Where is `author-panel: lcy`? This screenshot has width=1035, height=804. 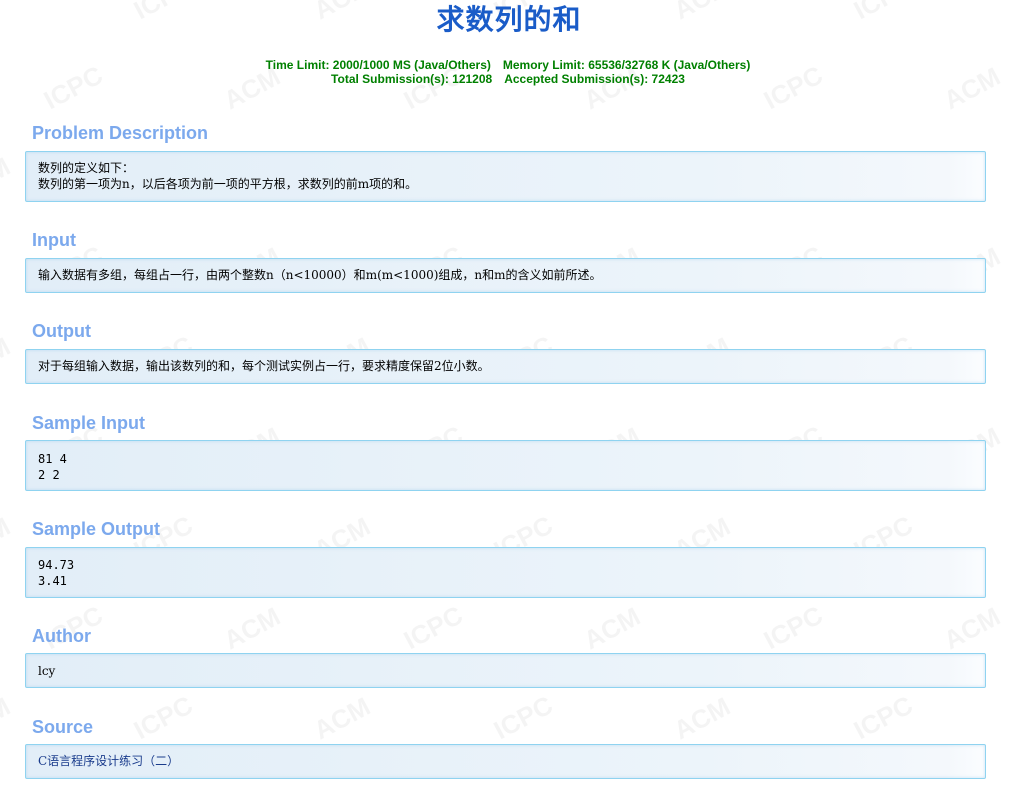
author-panel: lcy is located at coordinates (505, 670).